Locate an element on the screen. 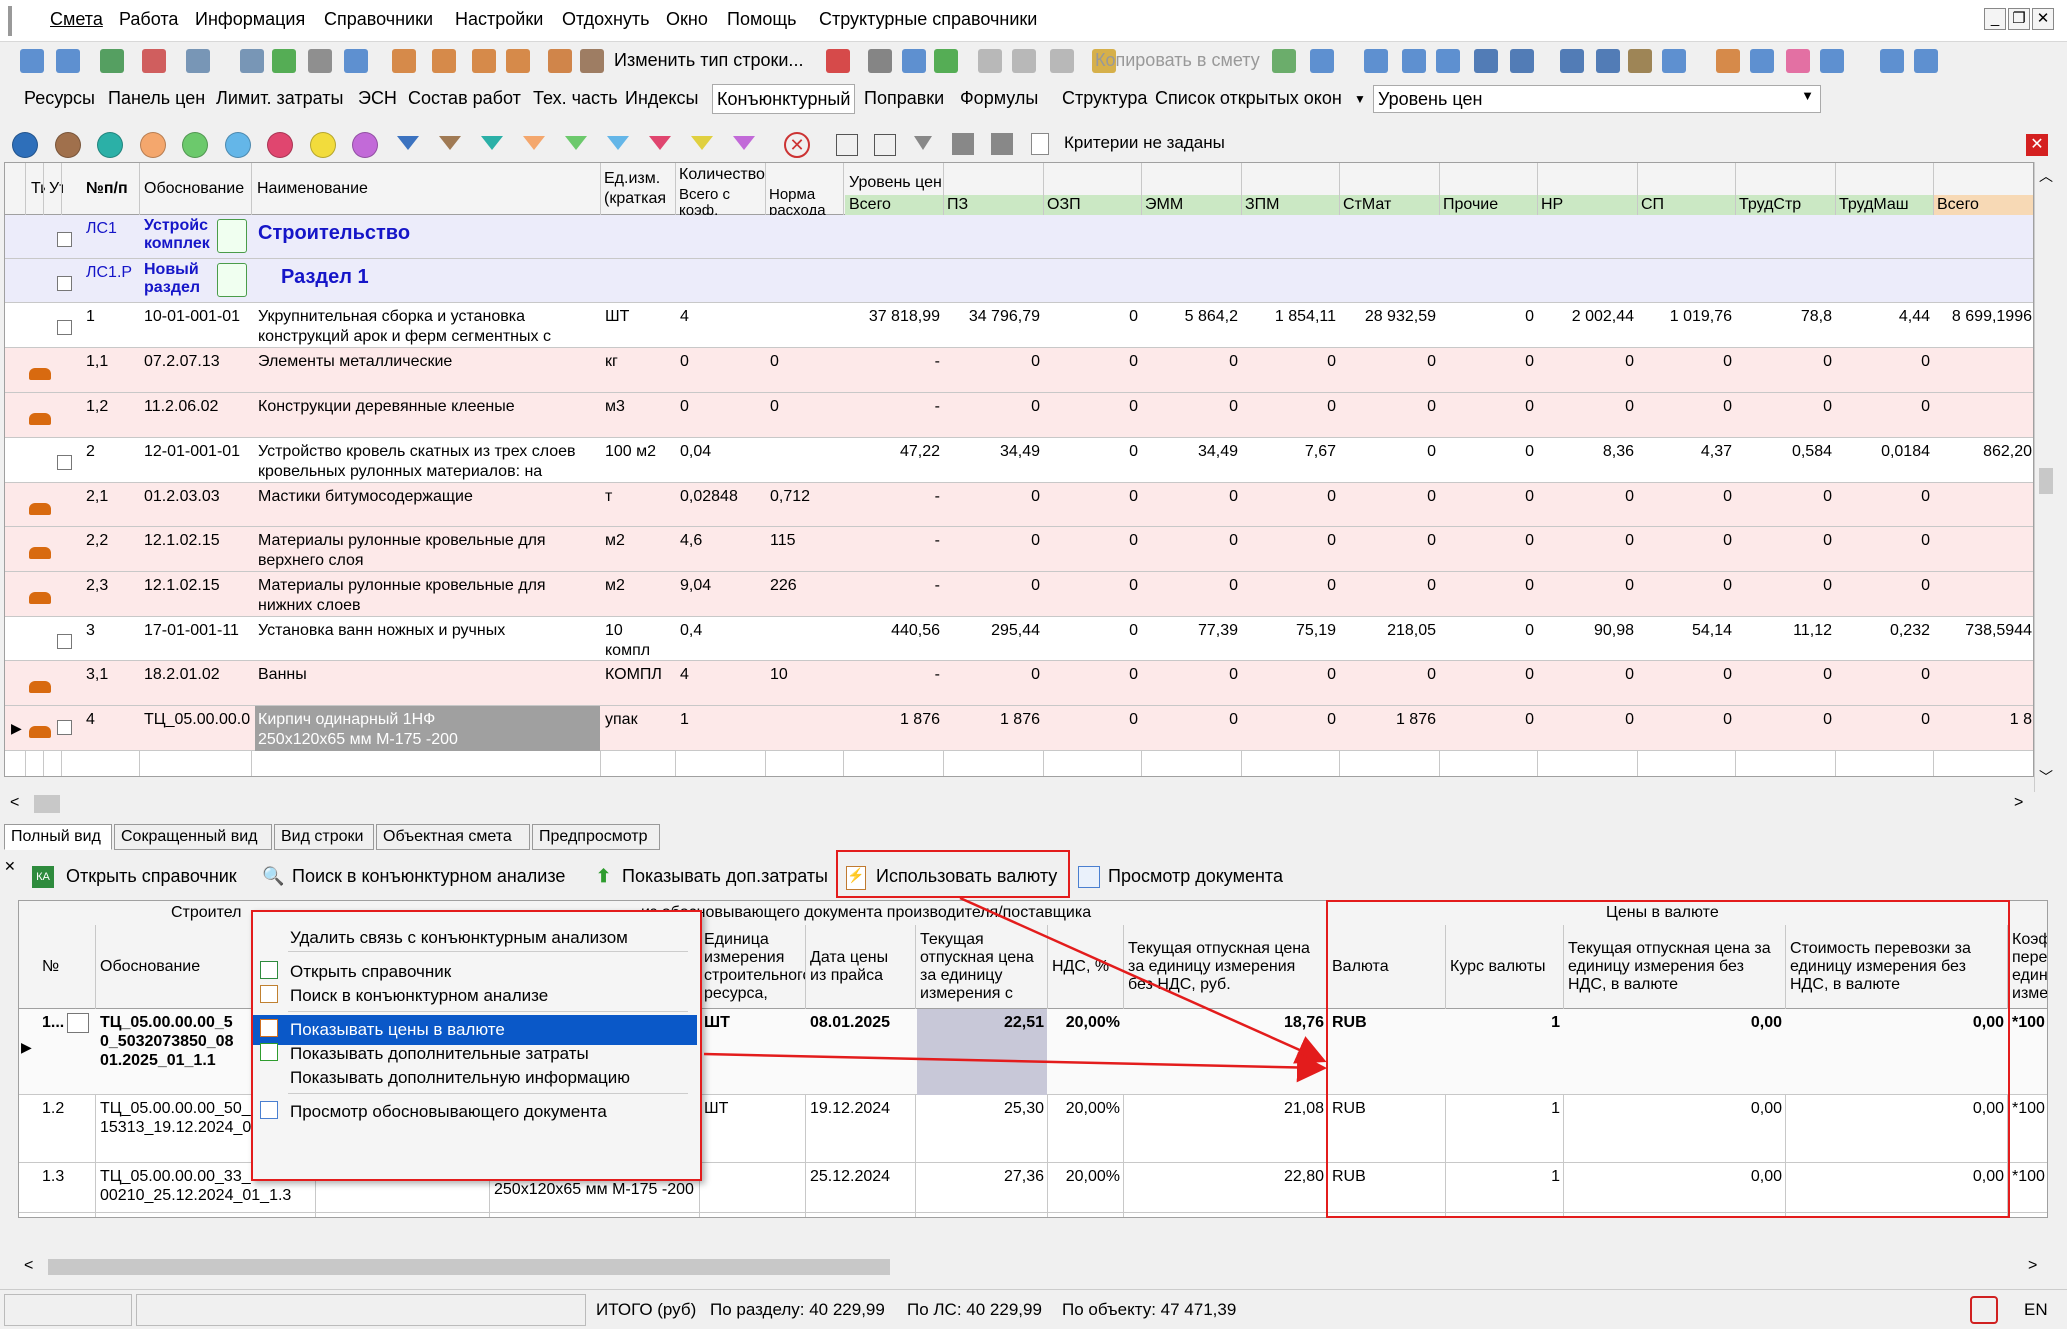 The width and height of the screenshot is (2067, 1329). col-header-1: ПЗ is located at coordinates (993, 206).